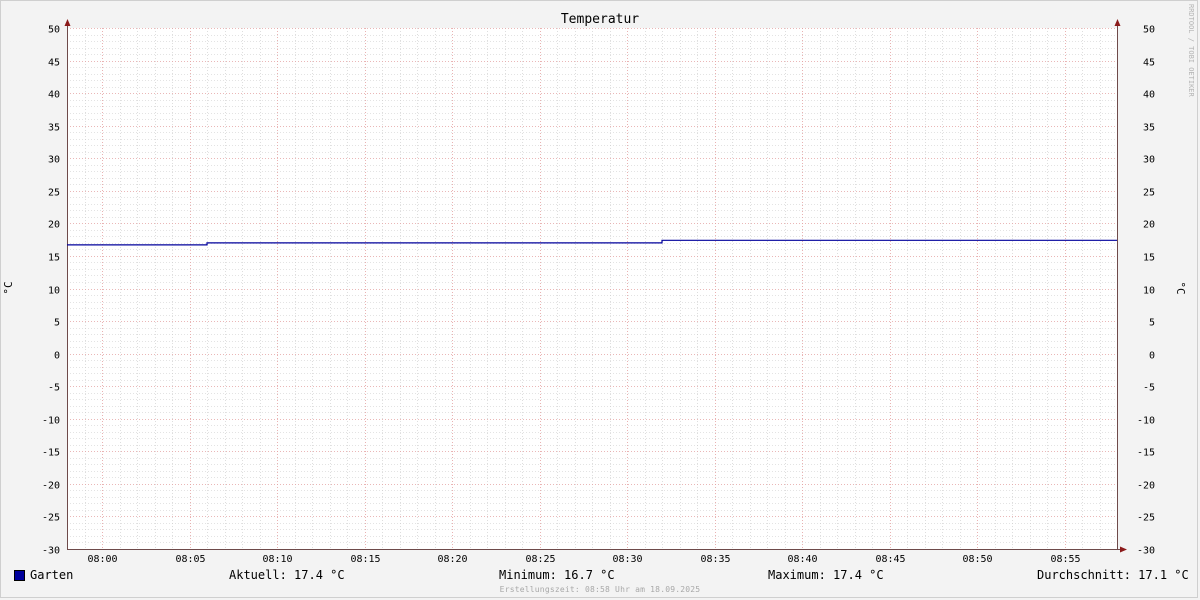  I want to click on y-axis-label-left: °C, so click(8, 287).